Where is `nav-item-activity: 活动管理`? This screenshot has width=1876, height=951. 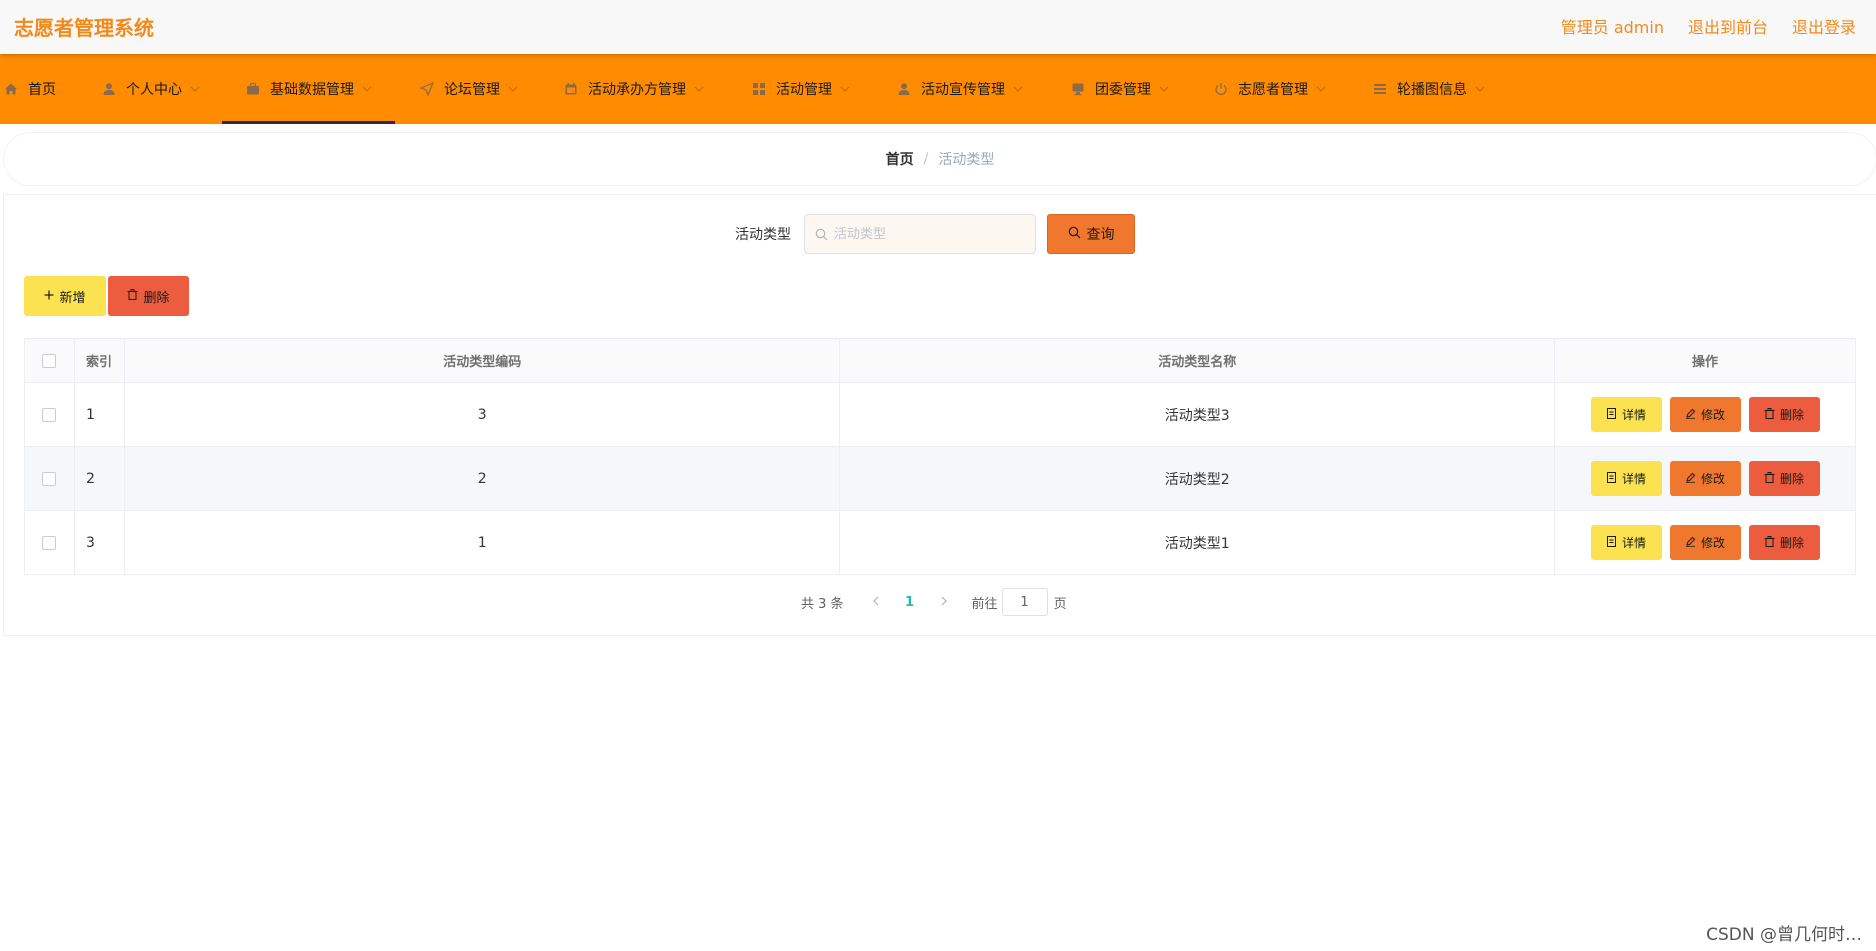
nav-item-activity: 活动管理 is located at coordinates (801, 89).